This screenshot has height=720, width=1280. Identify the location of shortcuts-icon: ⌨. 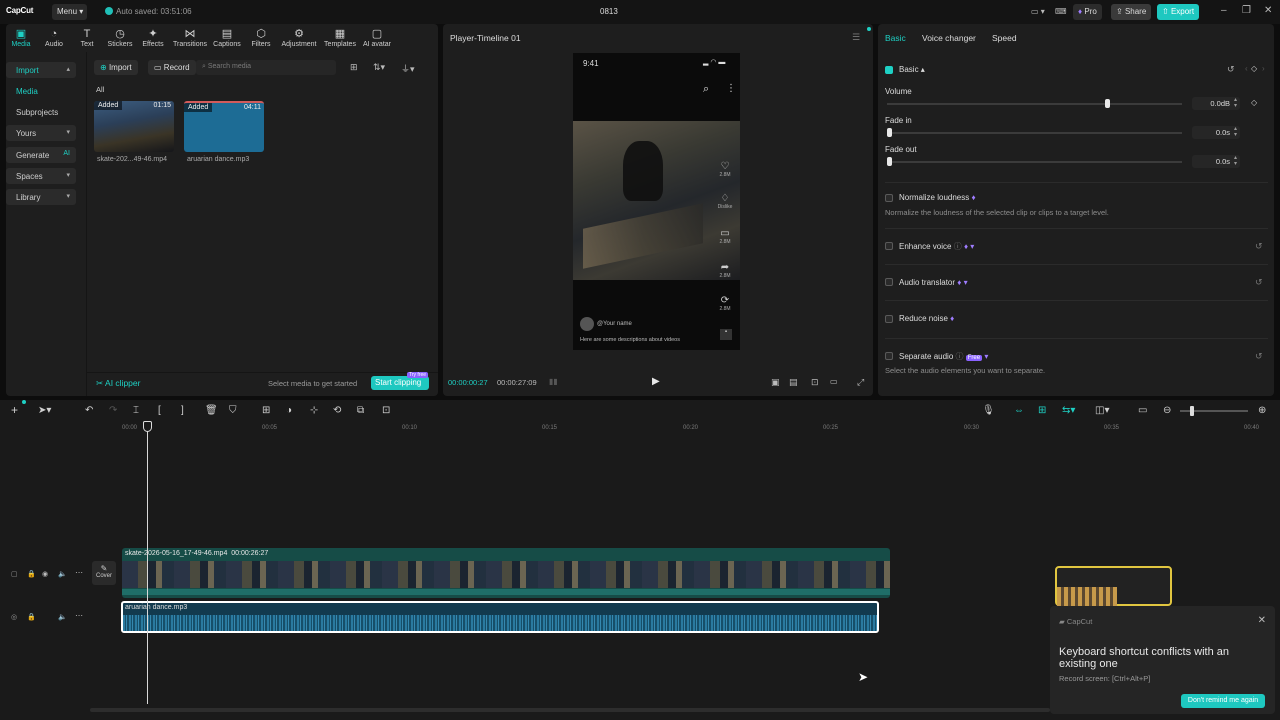
(1061, 12).